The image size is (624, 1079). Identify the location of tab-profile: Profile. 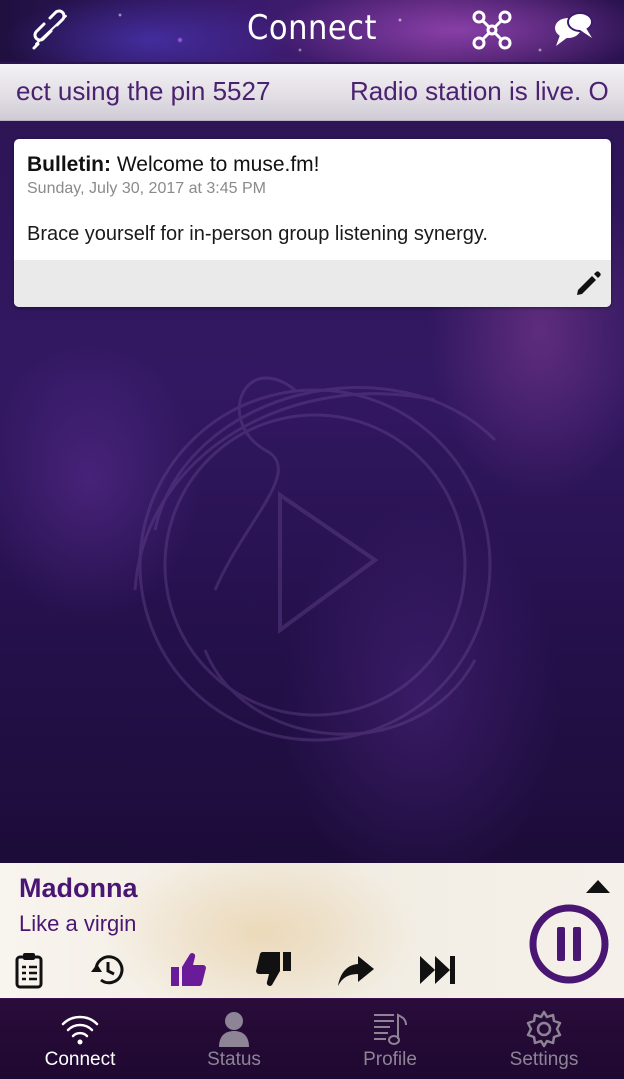
(390, 1039).